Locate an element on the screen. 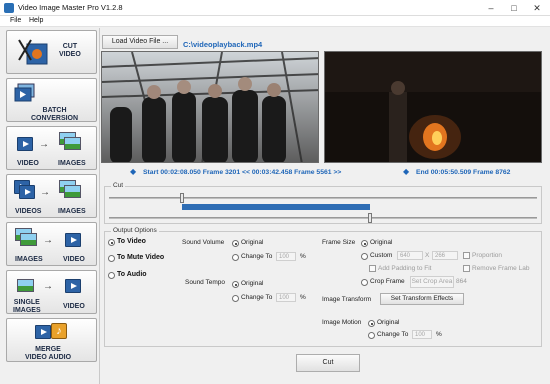 The image size is (550, 384). add-padding-checkbox is located at coordinates (372, 268).